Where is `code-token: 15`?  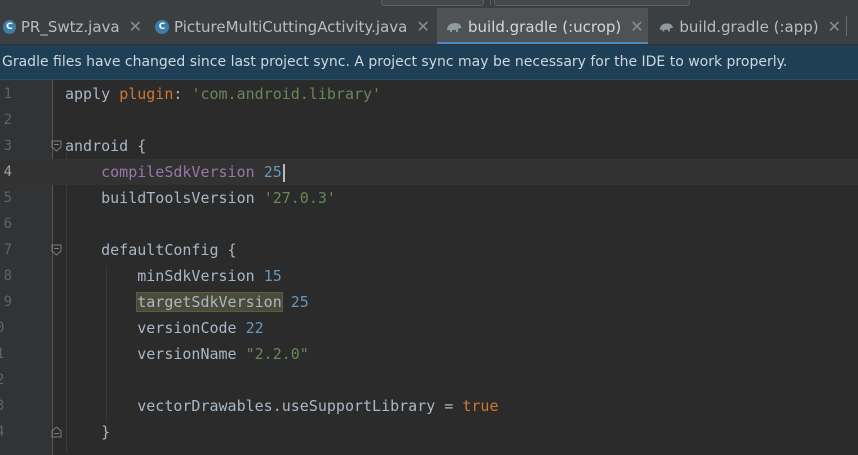
code-token: 15 is located at coordinates (272, 276).